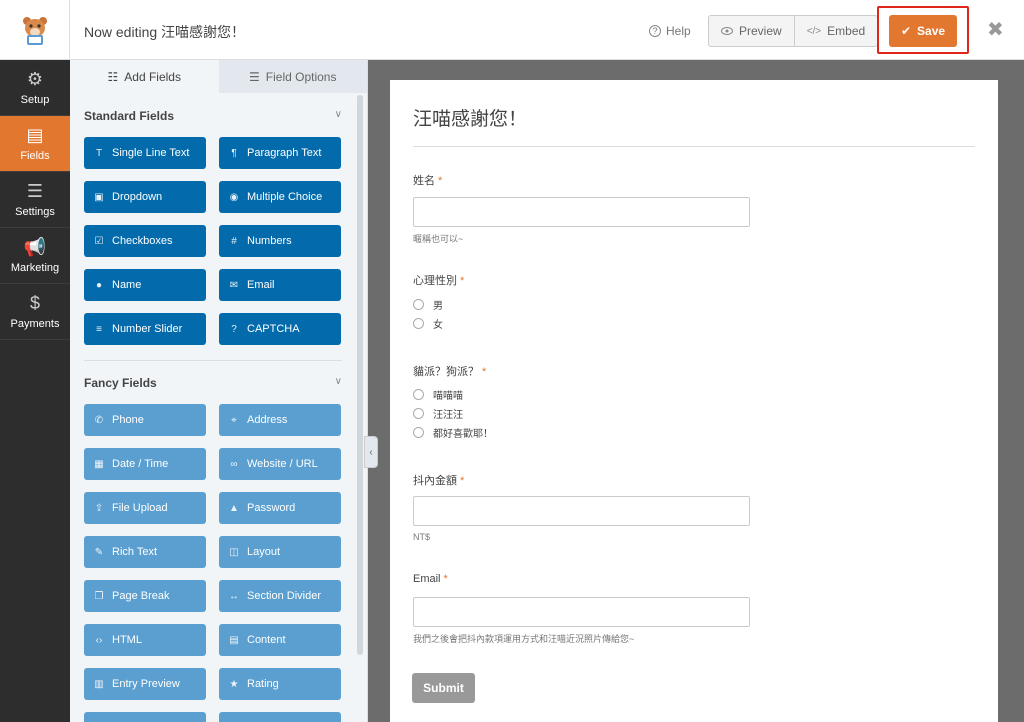 The height and width of the screenshot is (722, 1024). I want to click on collapse-panel-handle: ‹, so click(371, 452).